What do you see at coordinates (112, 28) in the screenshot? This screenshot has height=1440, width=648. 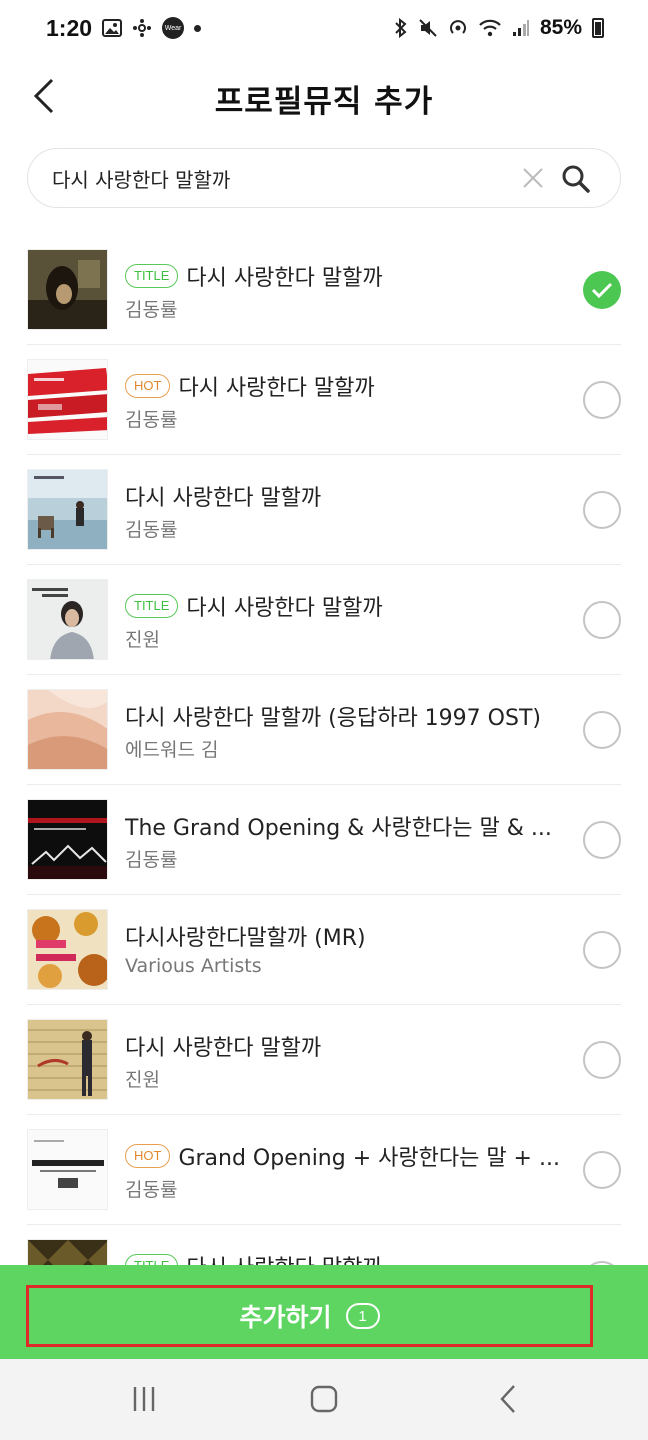 I see `gallery-icon` at bounding box center [112, 28].